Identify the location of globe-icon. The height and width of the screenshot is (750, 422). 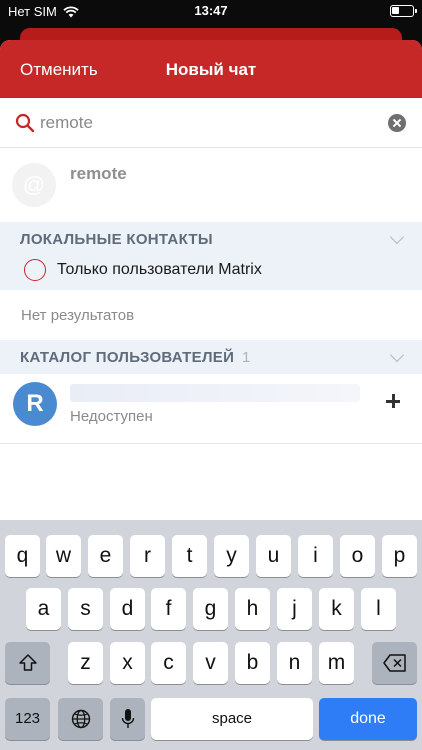
(80, 719).